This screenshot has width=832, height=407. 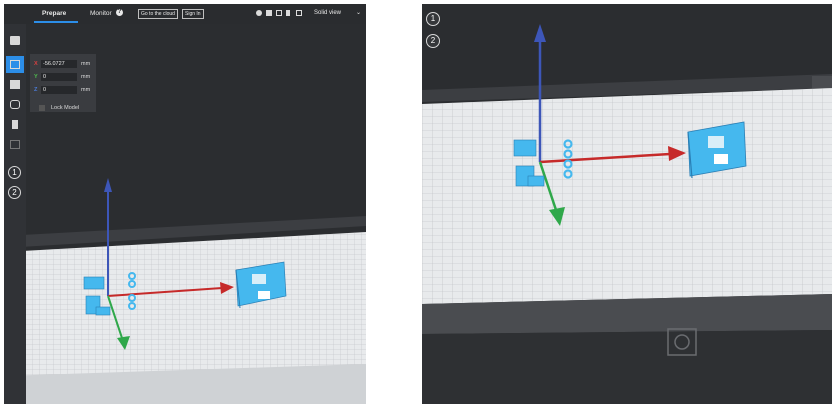 I want to click on layers-icon, so click(x=269, y=13).